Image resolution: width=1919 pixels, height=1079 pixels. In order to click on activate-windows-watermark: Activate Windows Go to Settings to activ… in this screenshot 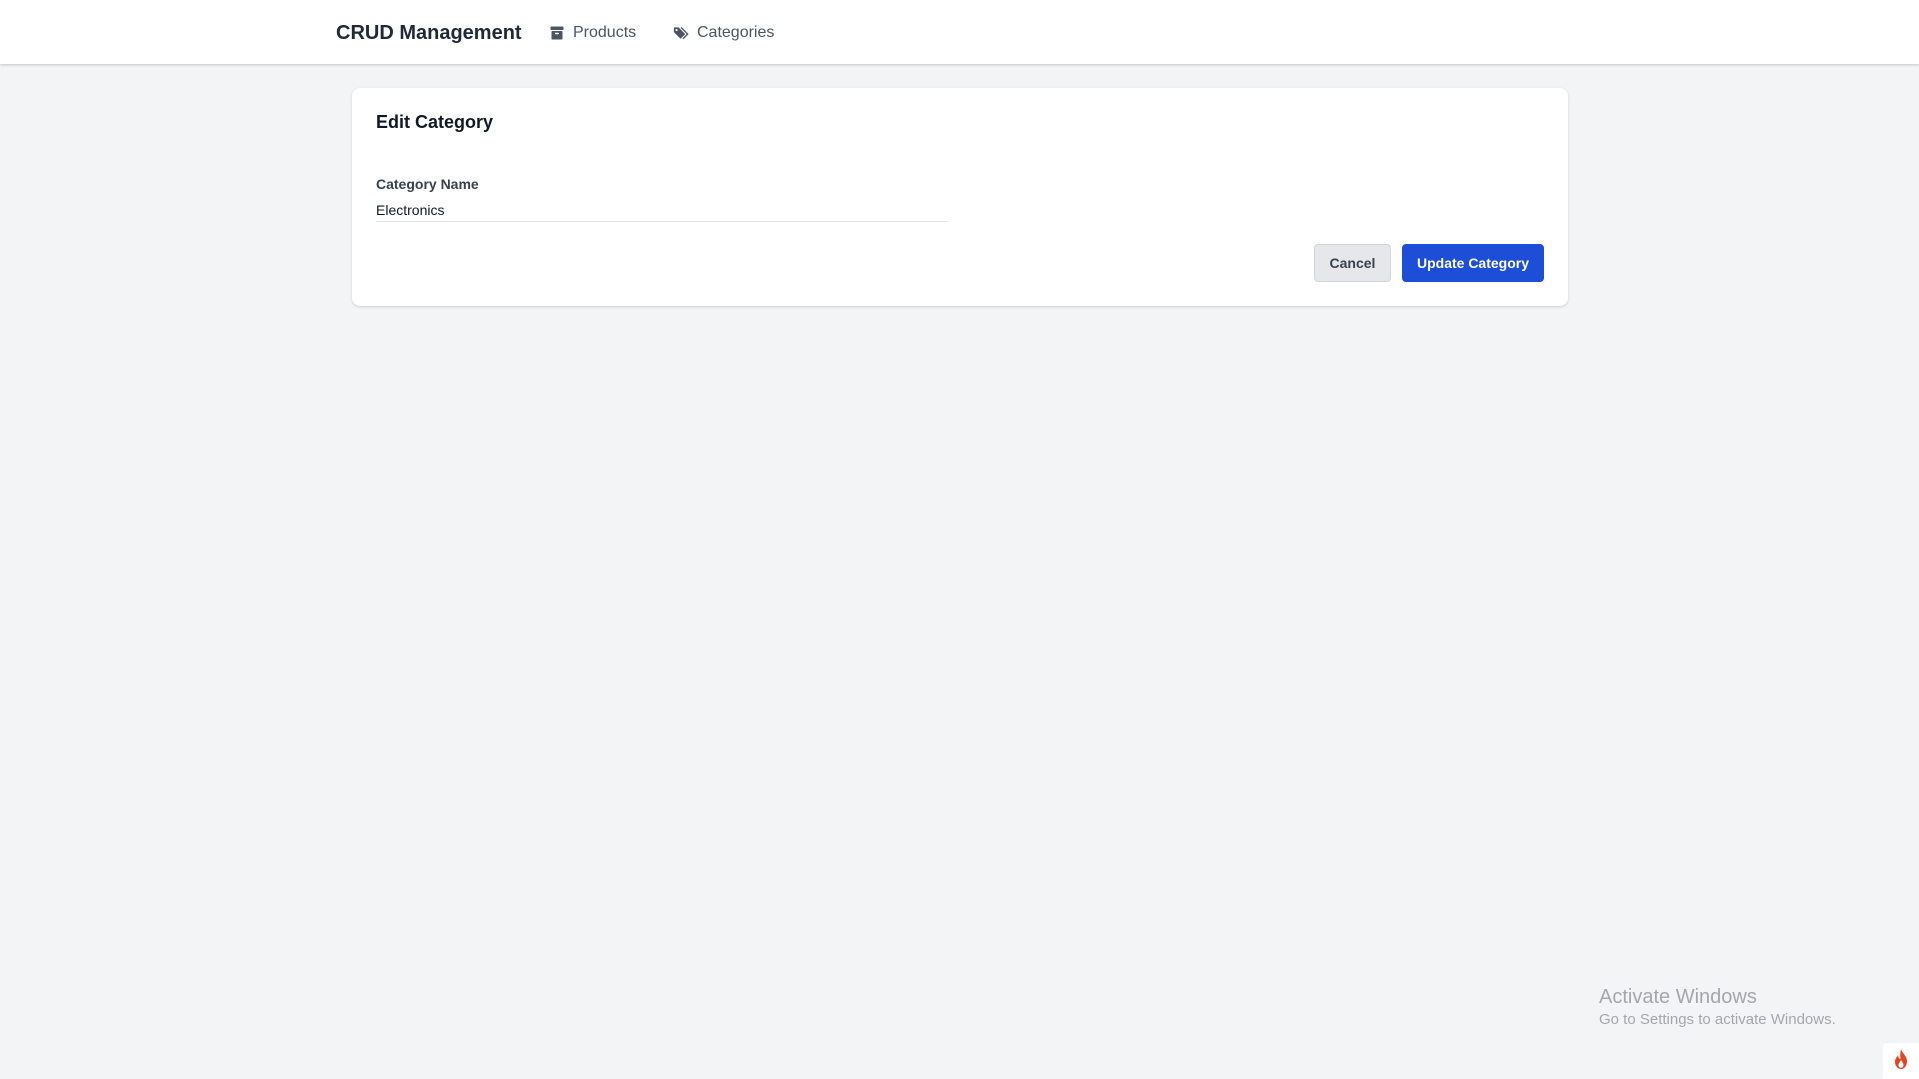, I will do `click(1717, 1007)`.